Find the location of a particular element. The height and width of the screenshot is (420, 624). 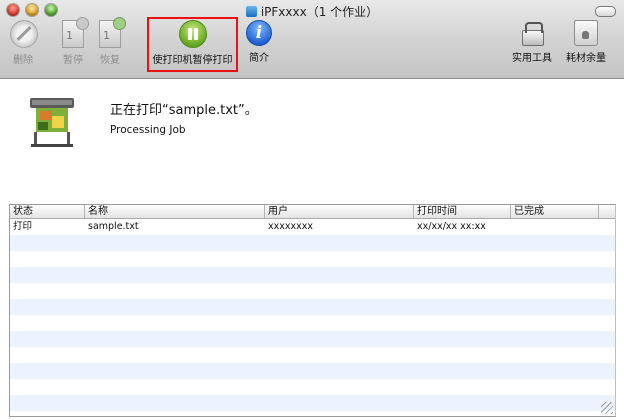

resume-button: 1 恢复 is located at coordinates (110, 41).